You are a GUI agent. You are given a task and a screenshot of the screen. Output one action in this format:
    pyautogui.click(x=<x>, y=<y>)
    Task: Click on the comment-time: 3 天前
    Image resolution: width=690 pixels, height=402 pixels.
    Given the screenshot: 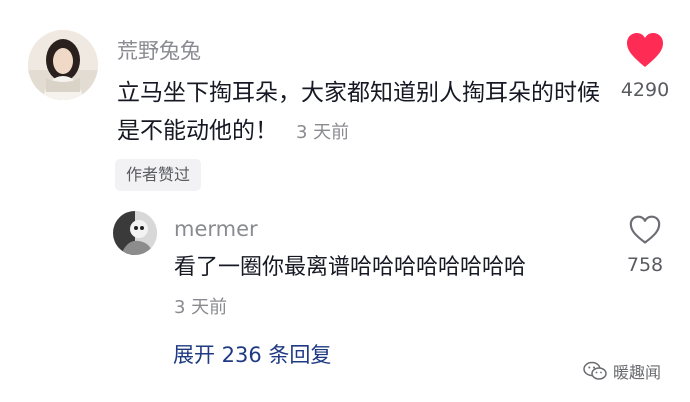 What is the action you would take?
    pyautogui.click(x=323, y=132)
    